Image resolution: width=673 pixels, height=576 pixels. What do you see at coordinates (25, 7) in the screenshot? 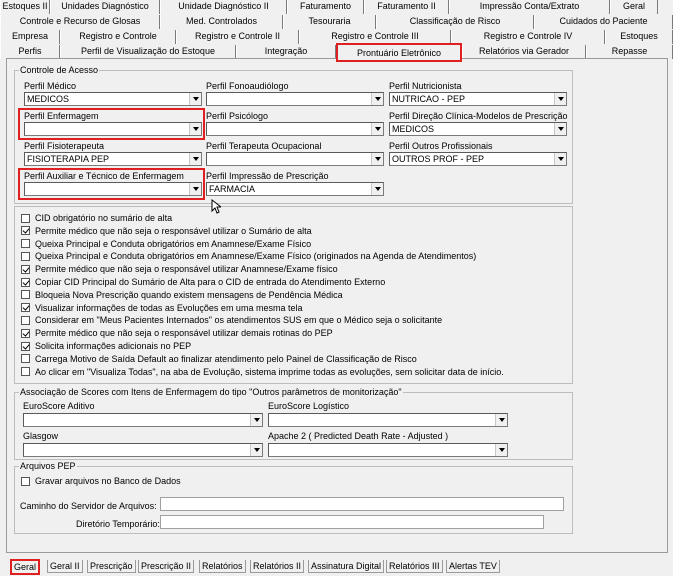
I see `tab-estoques-ii: Estoques II` at bounding box center [25, 7].